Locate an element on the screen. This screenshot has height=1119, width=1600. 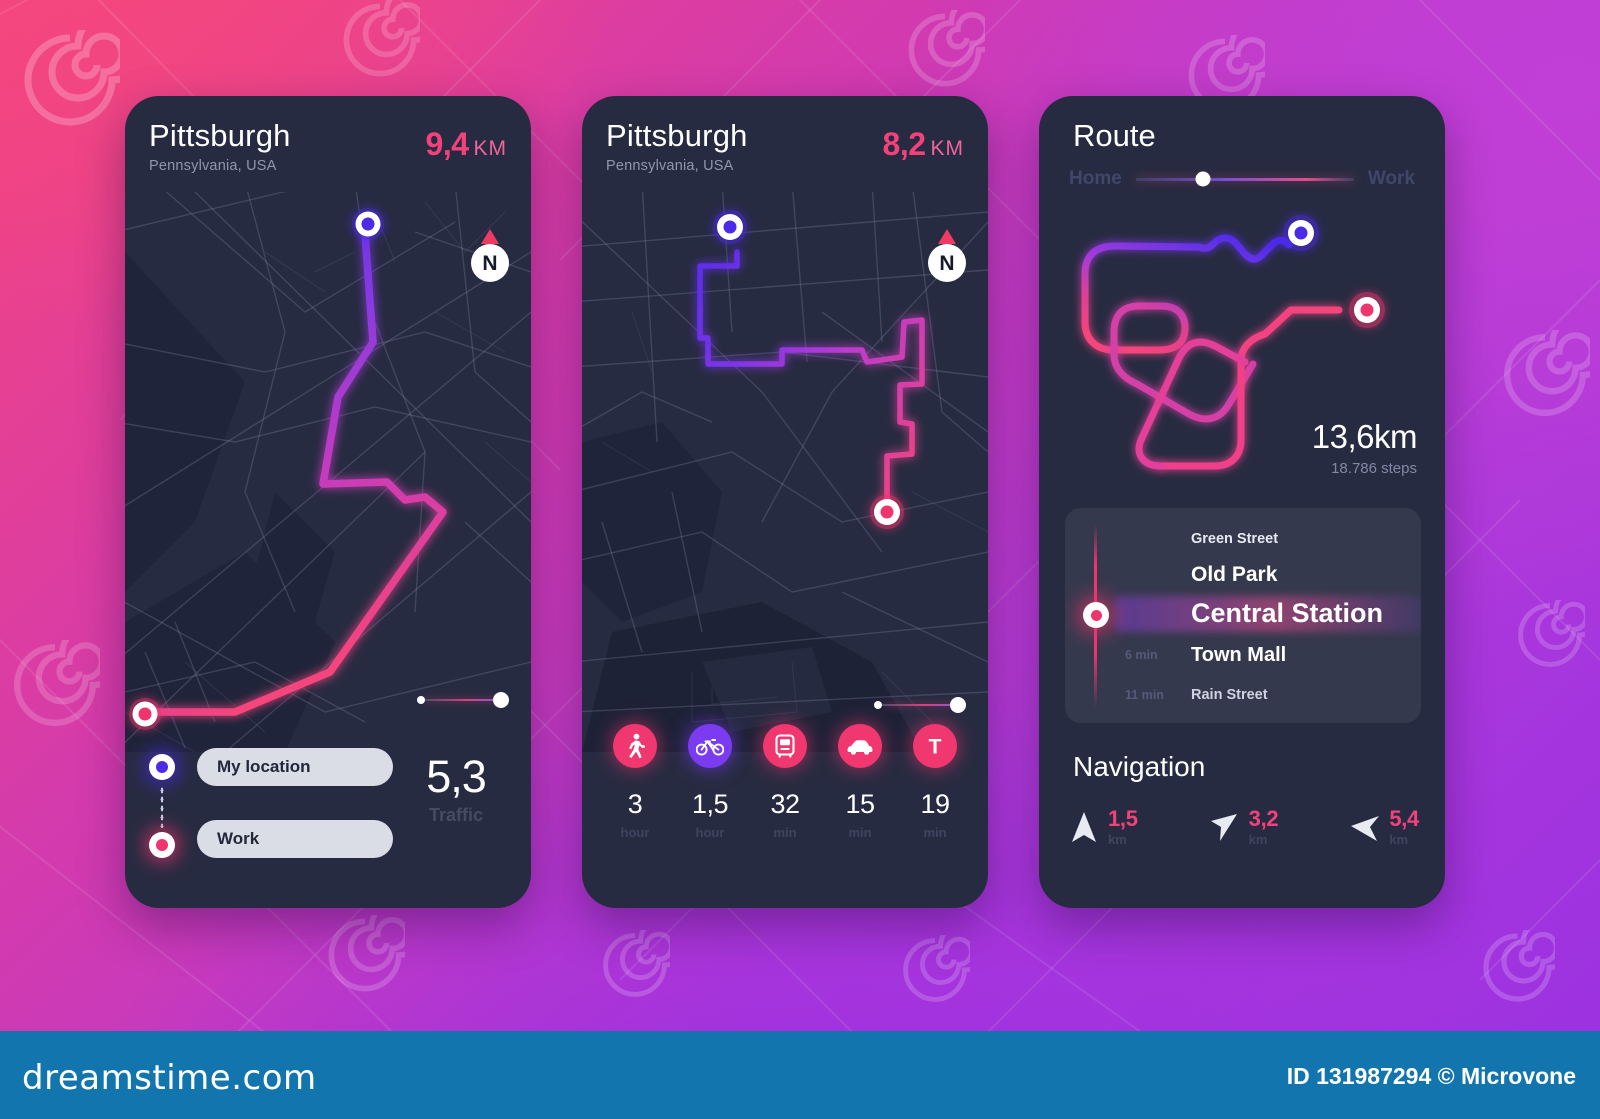
transport-mode-transit: T 19 min is located at coordinates (935, 794).